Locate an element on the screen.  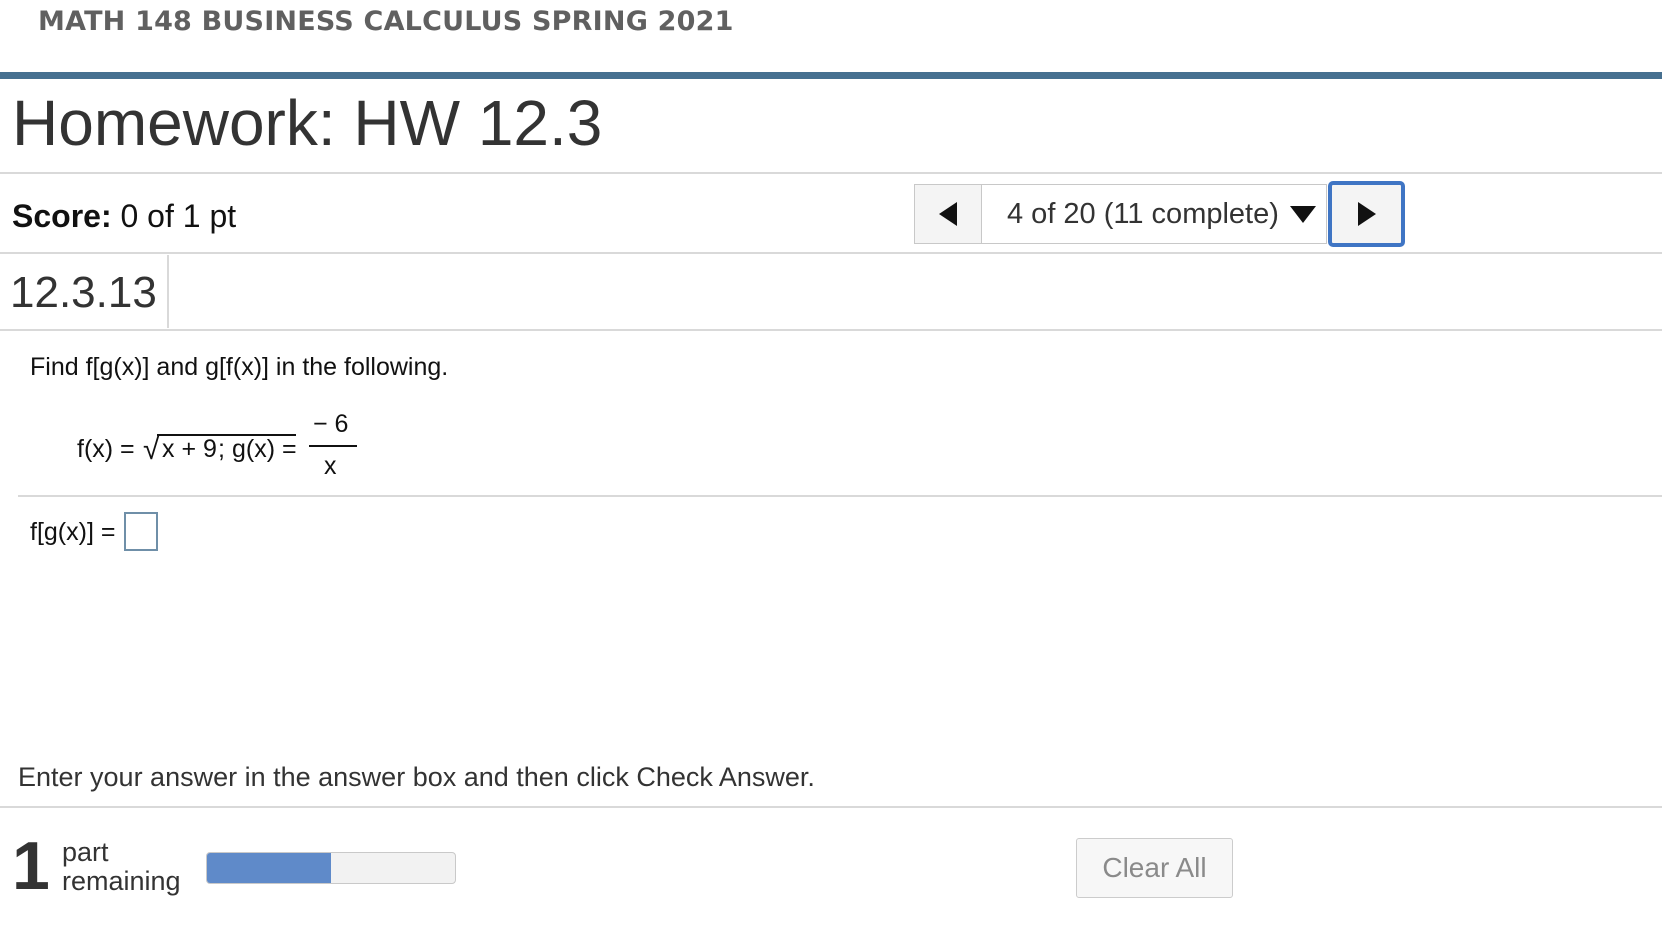
f-radicand: x + 9 is located at coordinates (189, 449).